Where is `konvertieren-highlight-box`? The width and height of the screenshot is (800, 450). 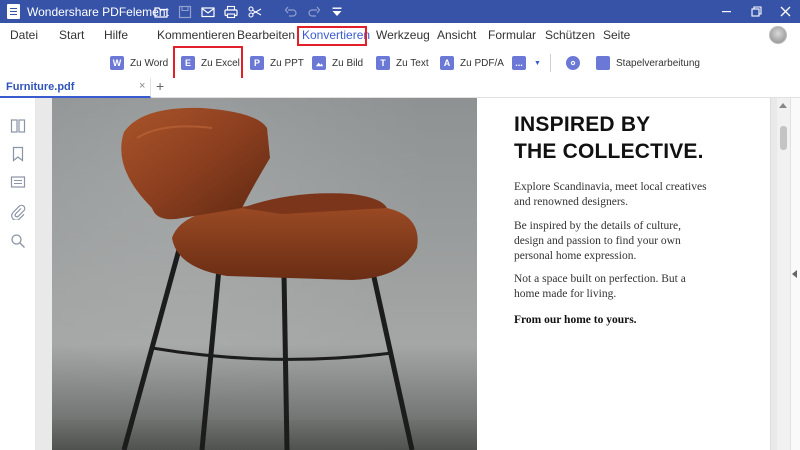
konvertieren-highlight-box is located at coordinates (332, 36).